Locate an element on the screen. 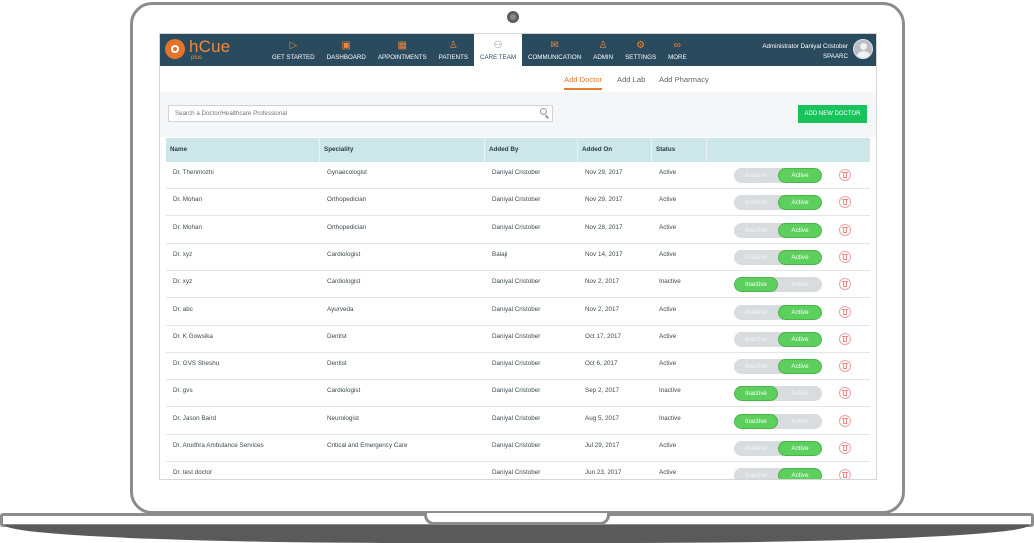  column-divider is located at coordinates (484, 150).